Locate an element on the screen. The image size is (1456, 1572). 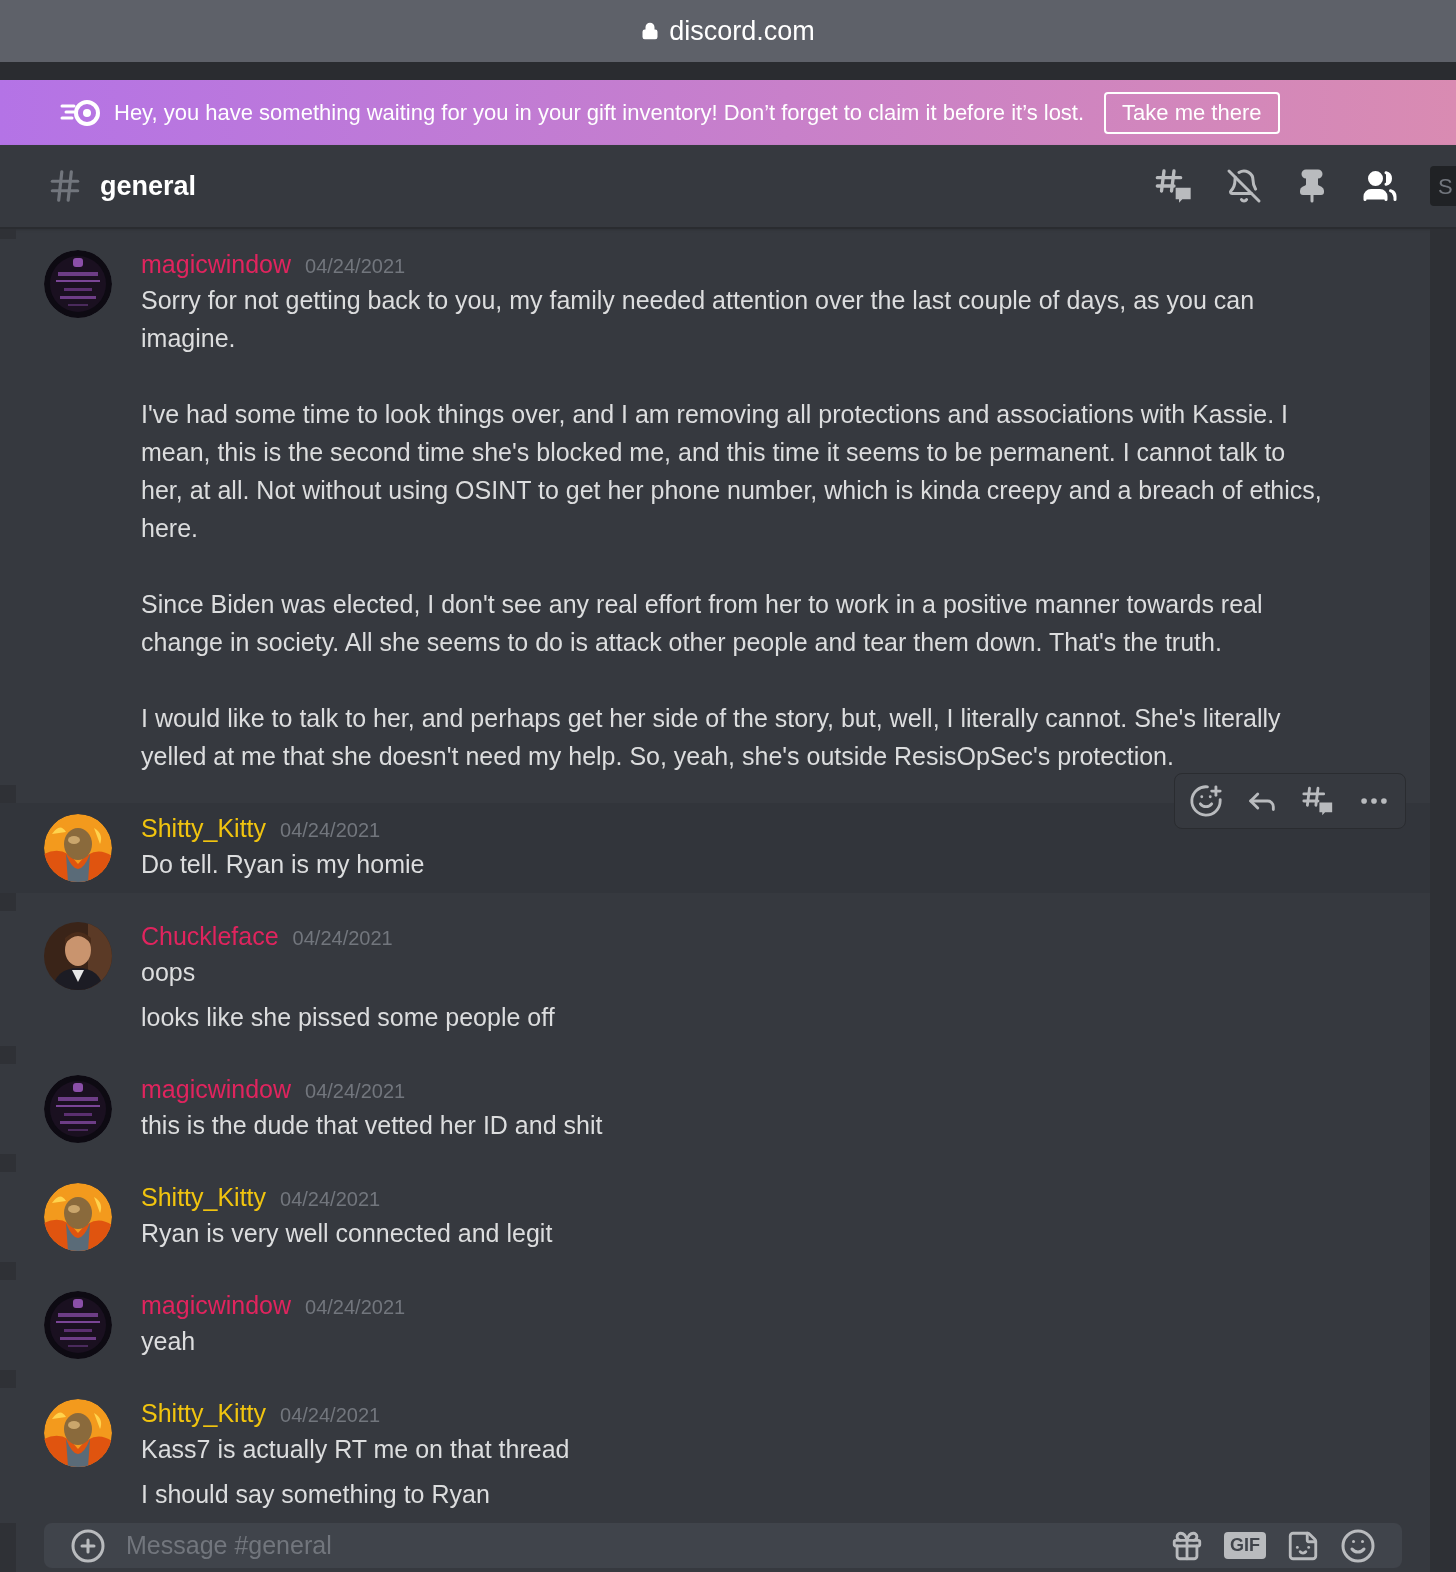
message-text: I should say something to Ryan is located at coordinates (316, 1494).